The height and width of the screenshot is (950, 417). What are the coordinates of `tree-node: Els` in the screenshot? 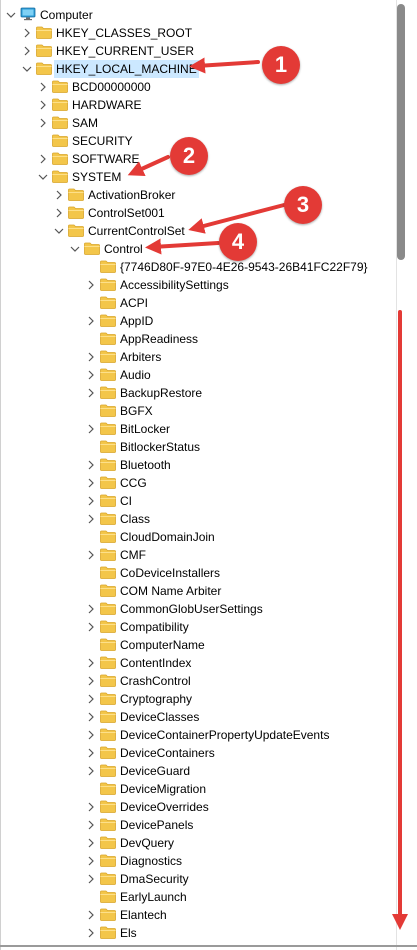 It's located at (197, 933).